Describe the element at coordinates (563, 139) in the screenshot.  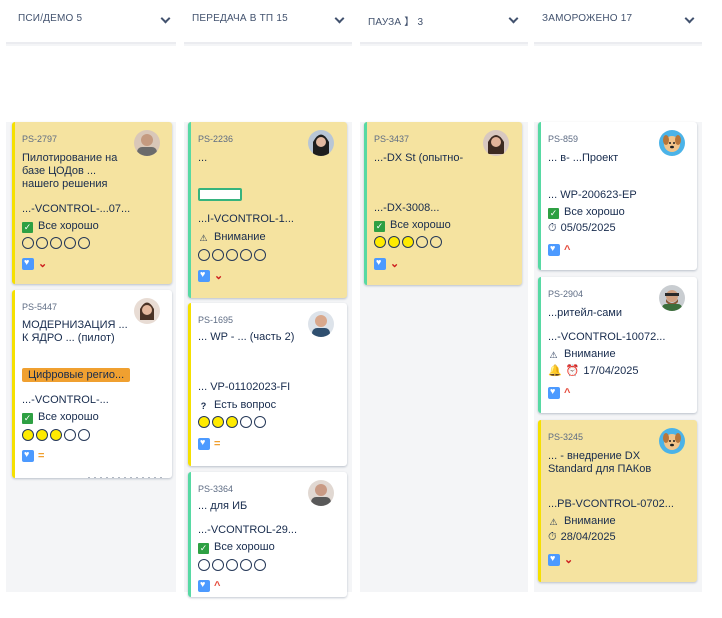
I see `issue-key: PS-859` at that location.